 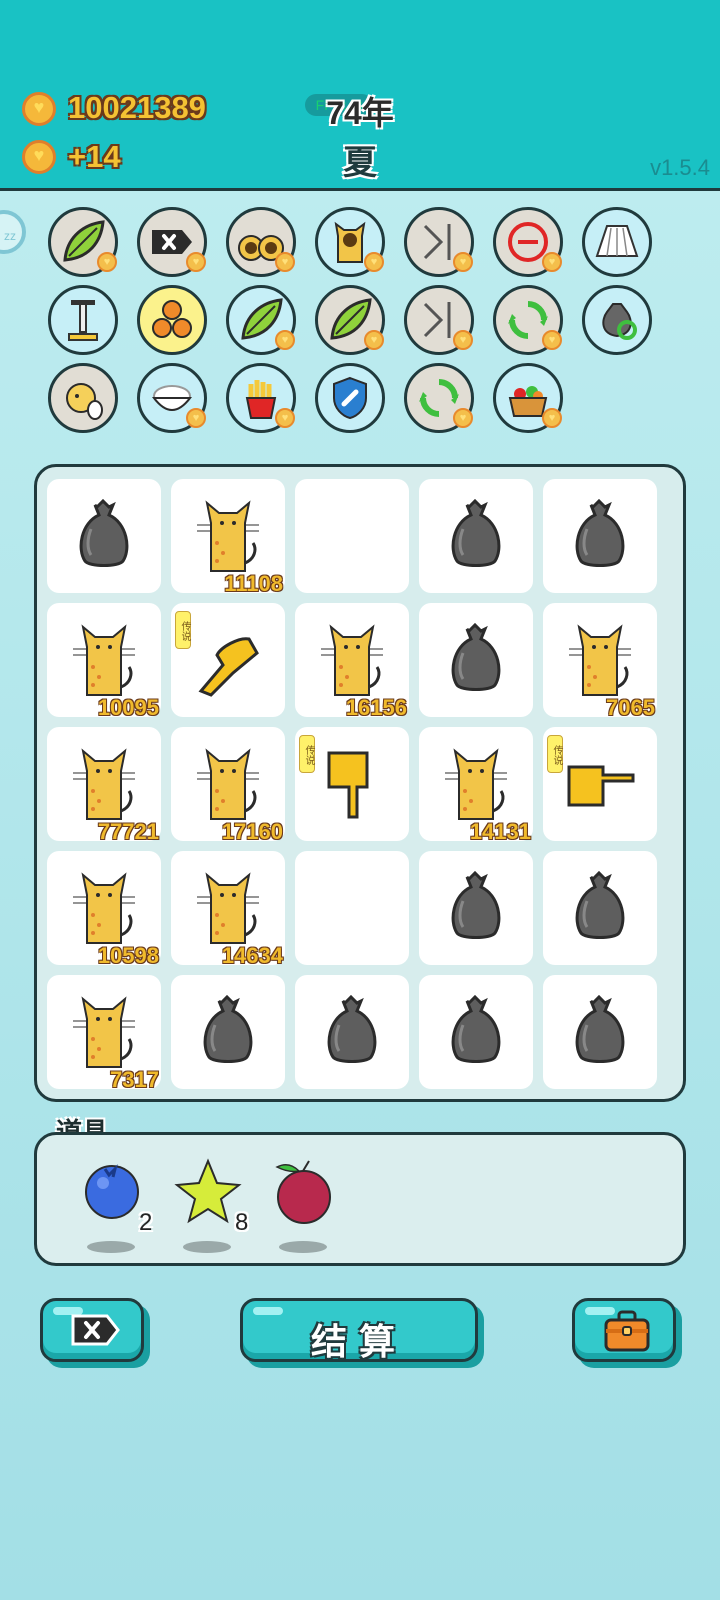 I want to click on coin-total: 10021389, so click(x=137, y=107).